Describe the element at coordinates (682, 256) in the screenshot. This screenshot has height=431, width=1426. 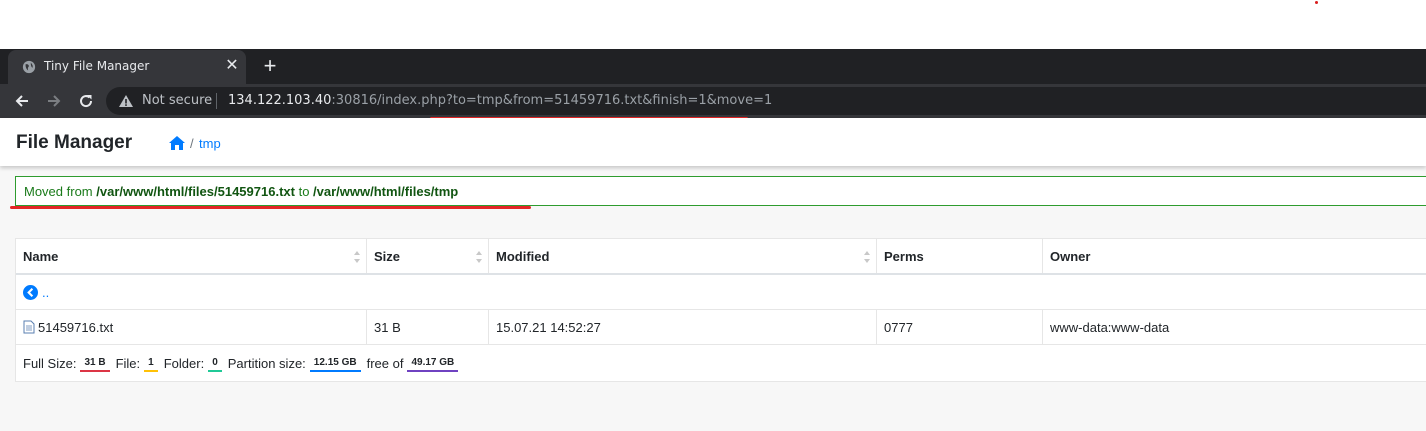
I see `column-header-modified: Modified` at that location.